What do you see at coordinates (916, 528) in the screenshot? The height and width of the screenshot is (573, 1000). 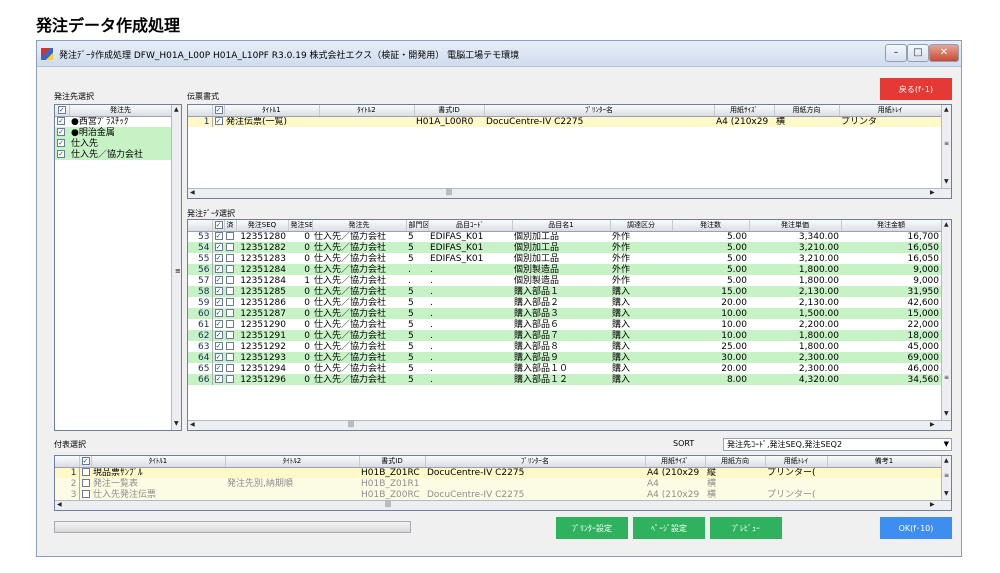 I see `ok-button: OK(f･10)` at bounding box center [916, 528].